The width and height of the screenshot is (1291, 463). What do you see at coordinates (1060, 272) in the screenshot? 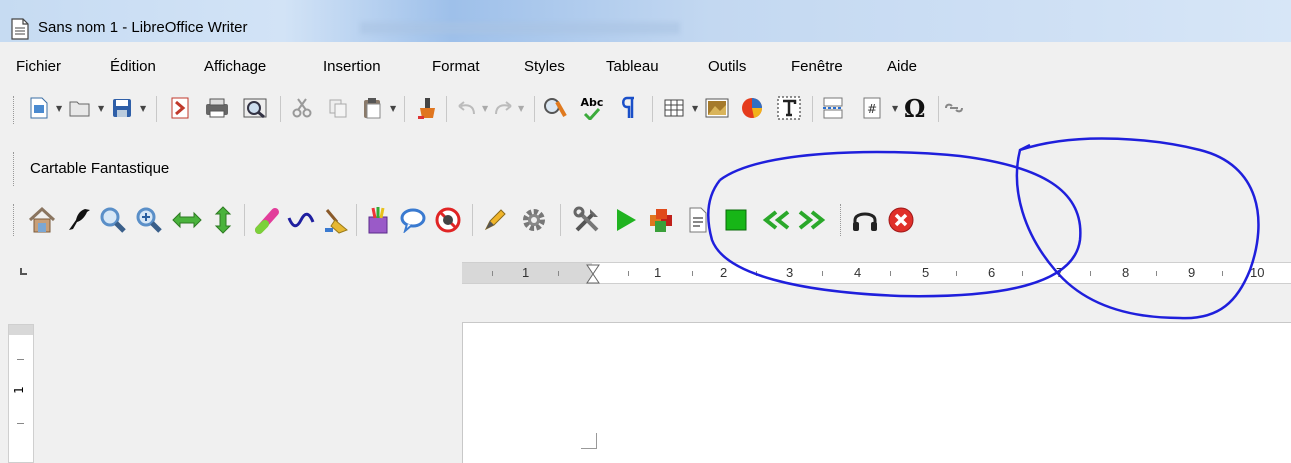
I see `ruler-number: 7` at bounding box center [1060, 272].